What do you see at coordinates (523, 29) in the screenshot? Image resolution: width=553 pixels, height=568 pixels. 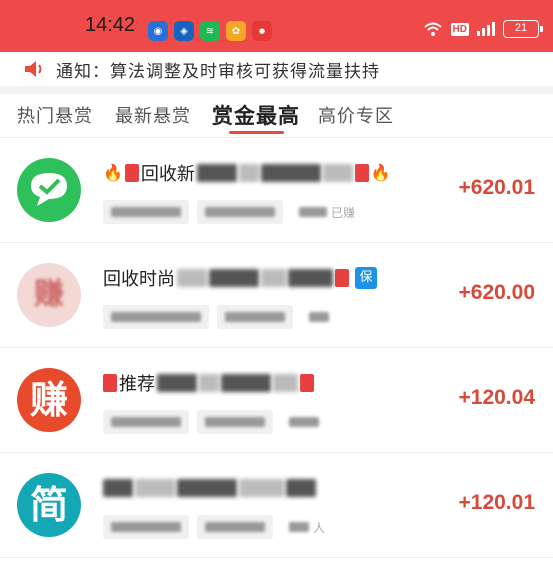 I see `battery-icon: 21` at bounding box center [523, 29].